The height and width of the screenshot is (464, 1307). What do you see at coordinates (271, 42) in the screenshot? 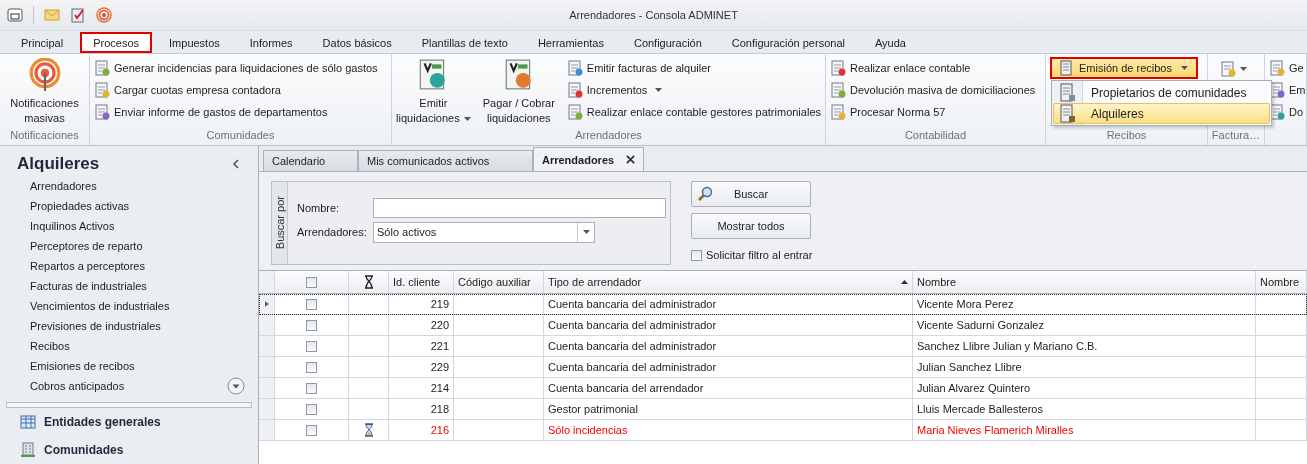
I see `ribbon-tab: Informes` at bounding box center [271, 42].